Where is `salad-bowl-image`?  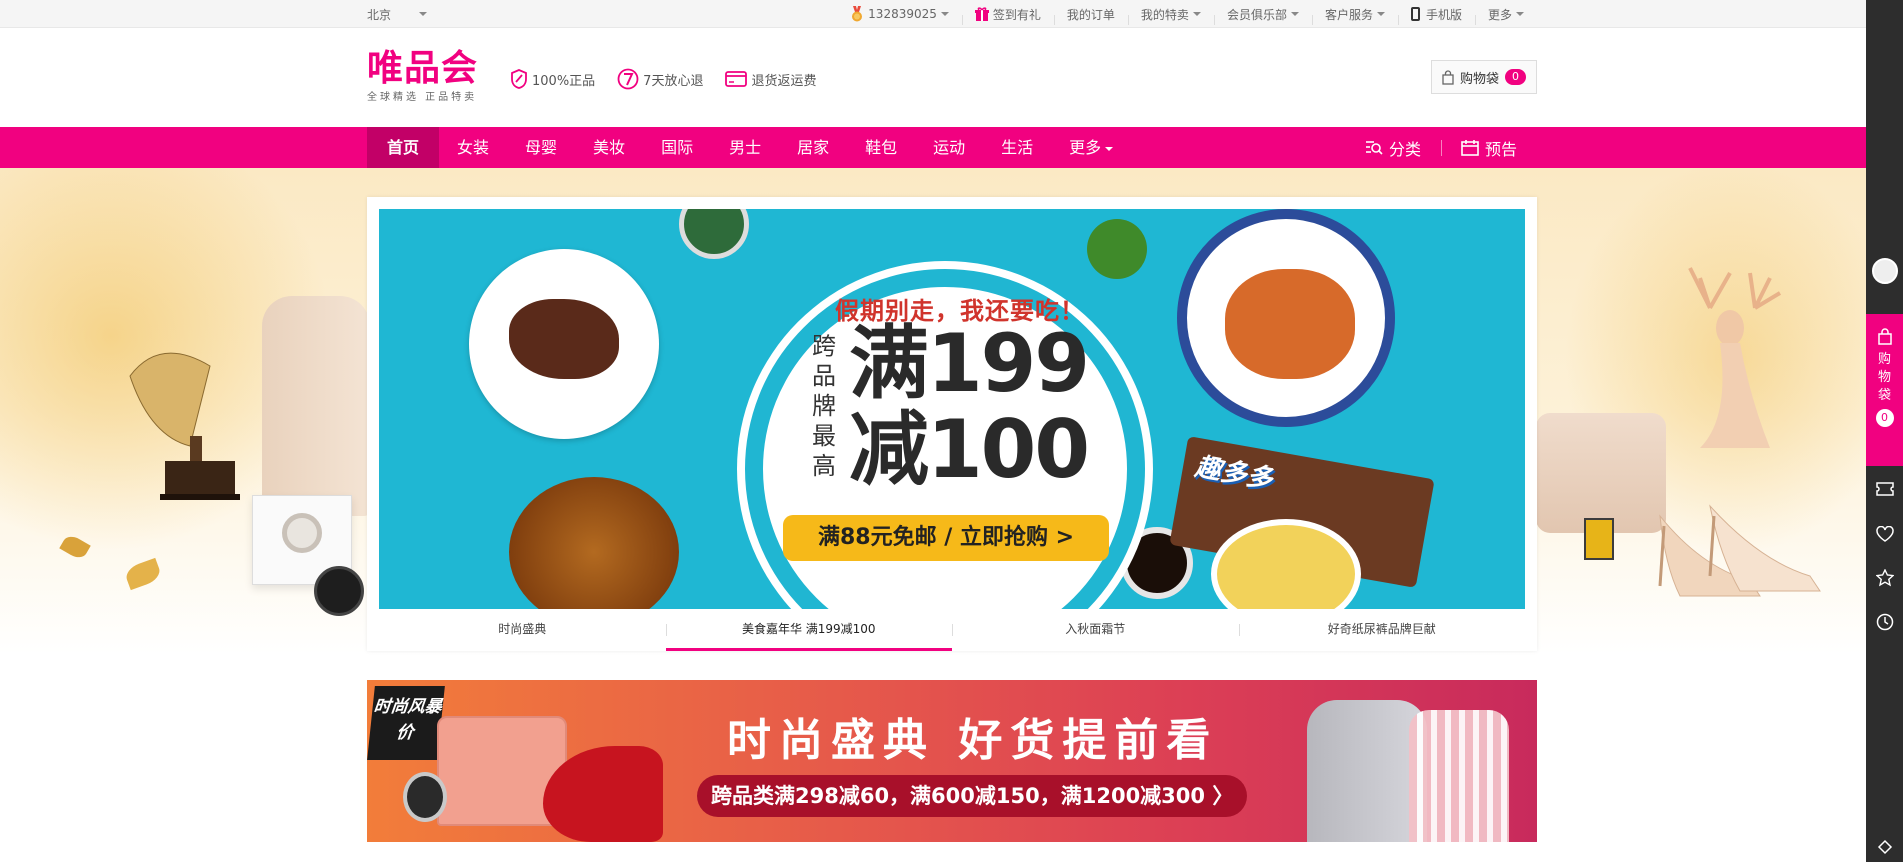
salad-bowl-image is located at coordinates (714, 234).